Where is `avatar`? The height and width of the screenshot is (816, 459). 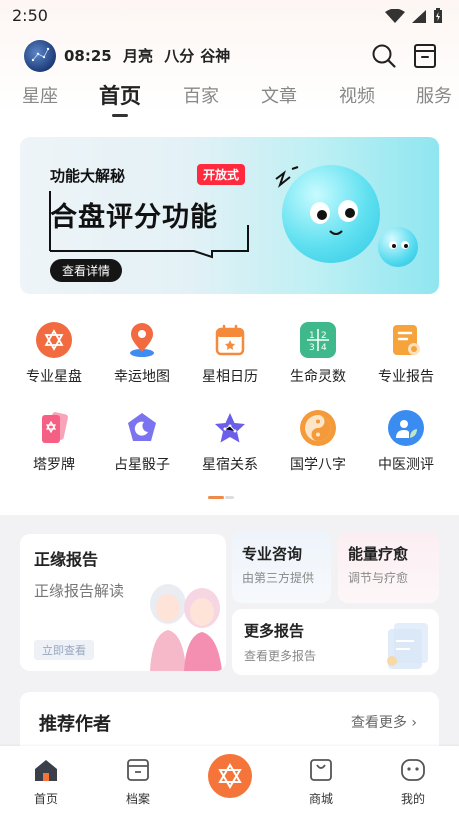 avatar is located at coordinates (40, 56).